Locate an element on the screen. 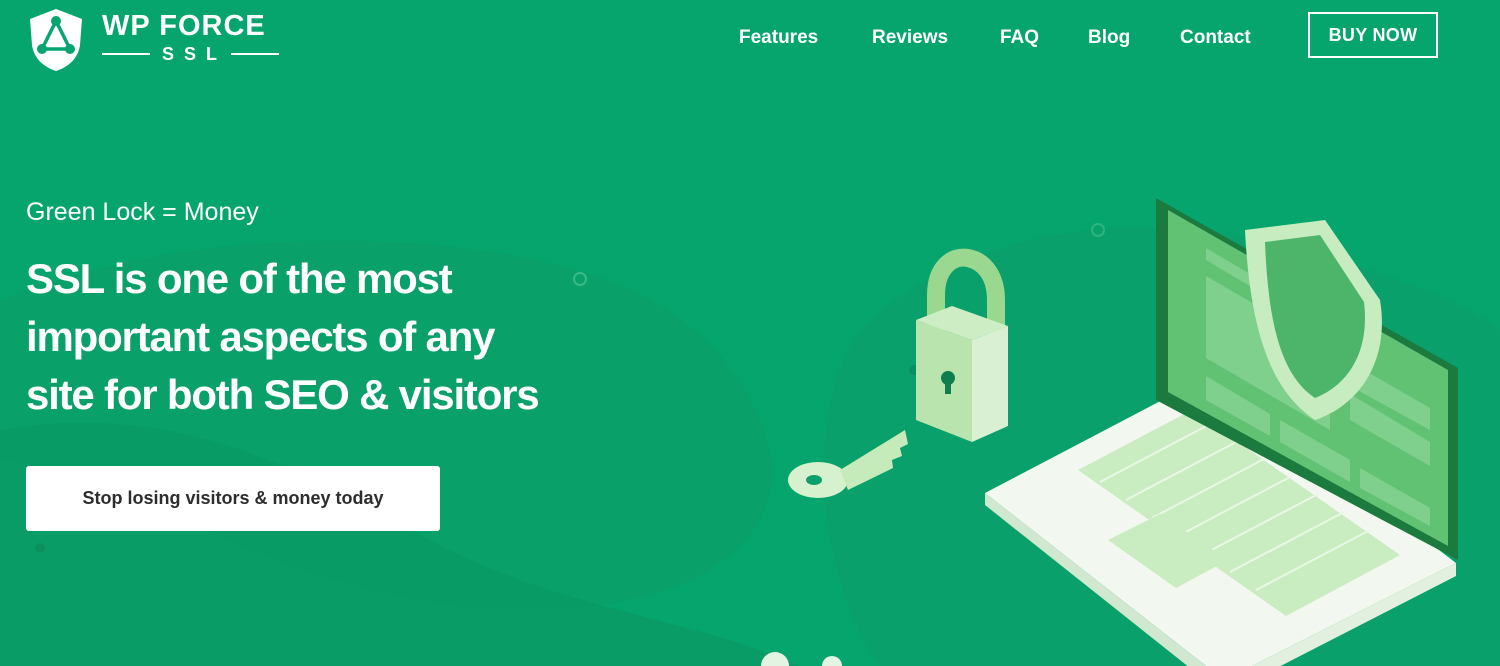  nav-features: Features is located at coordinates (778, 38).